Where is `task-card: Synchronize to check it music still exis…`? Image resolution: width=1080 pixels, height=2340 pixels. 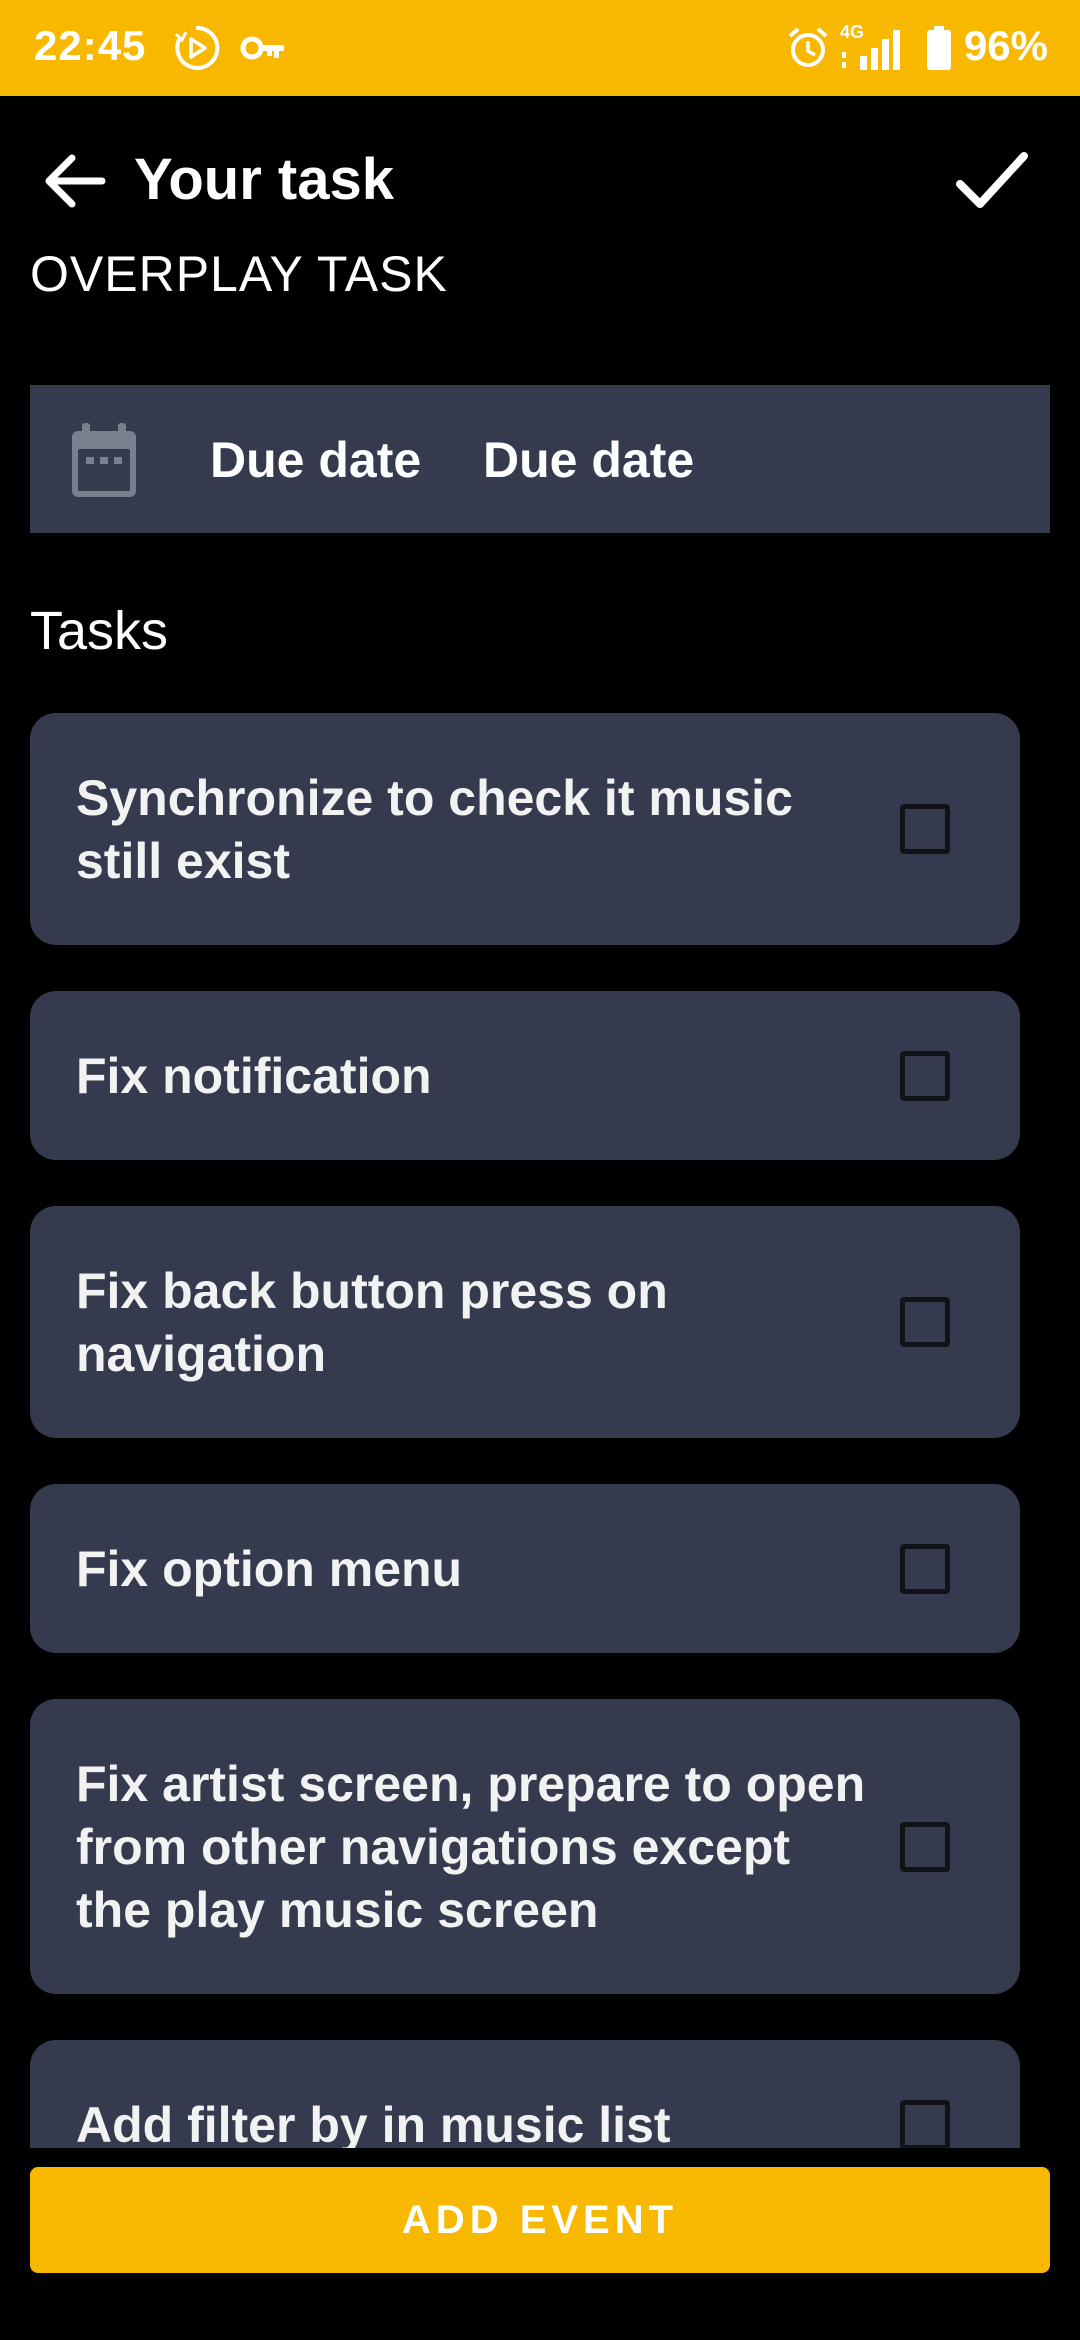
task-card: Synchronize to check it music still exis… is located at coordinates (525, 829).